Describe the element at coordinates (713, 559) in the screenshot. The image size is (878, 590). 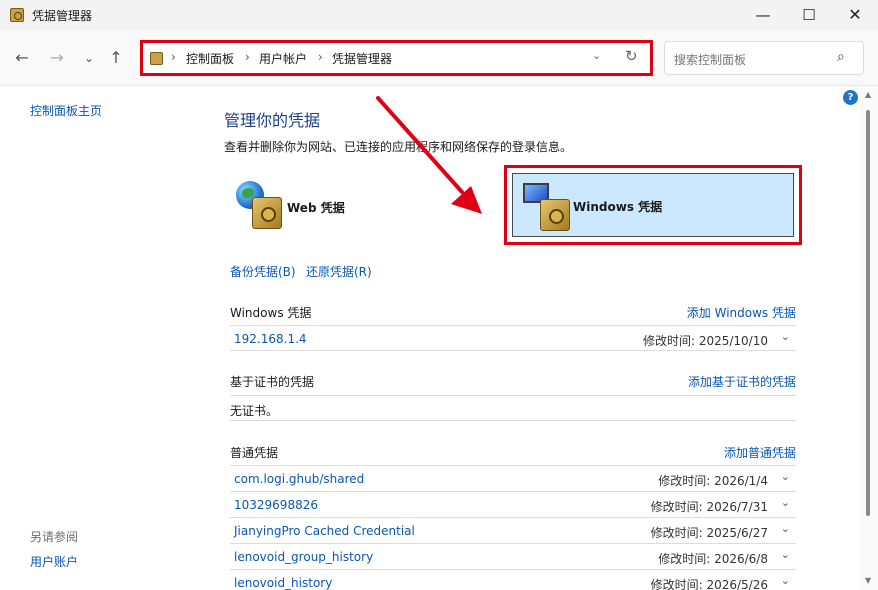
I see `modified-time: 修改时间: 2026/6/8` at that location.